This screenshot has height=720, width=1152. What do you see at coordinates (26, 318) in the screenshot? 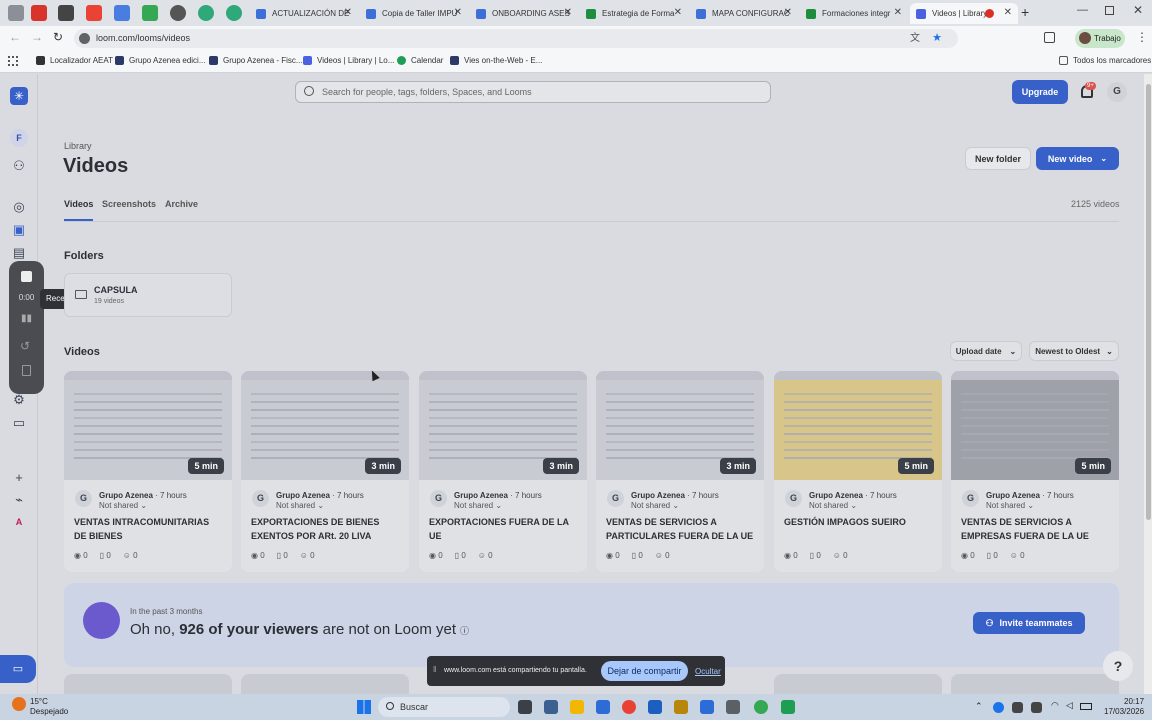
I see `pause-icon: ▮▮` at bounding box center [26, 318].